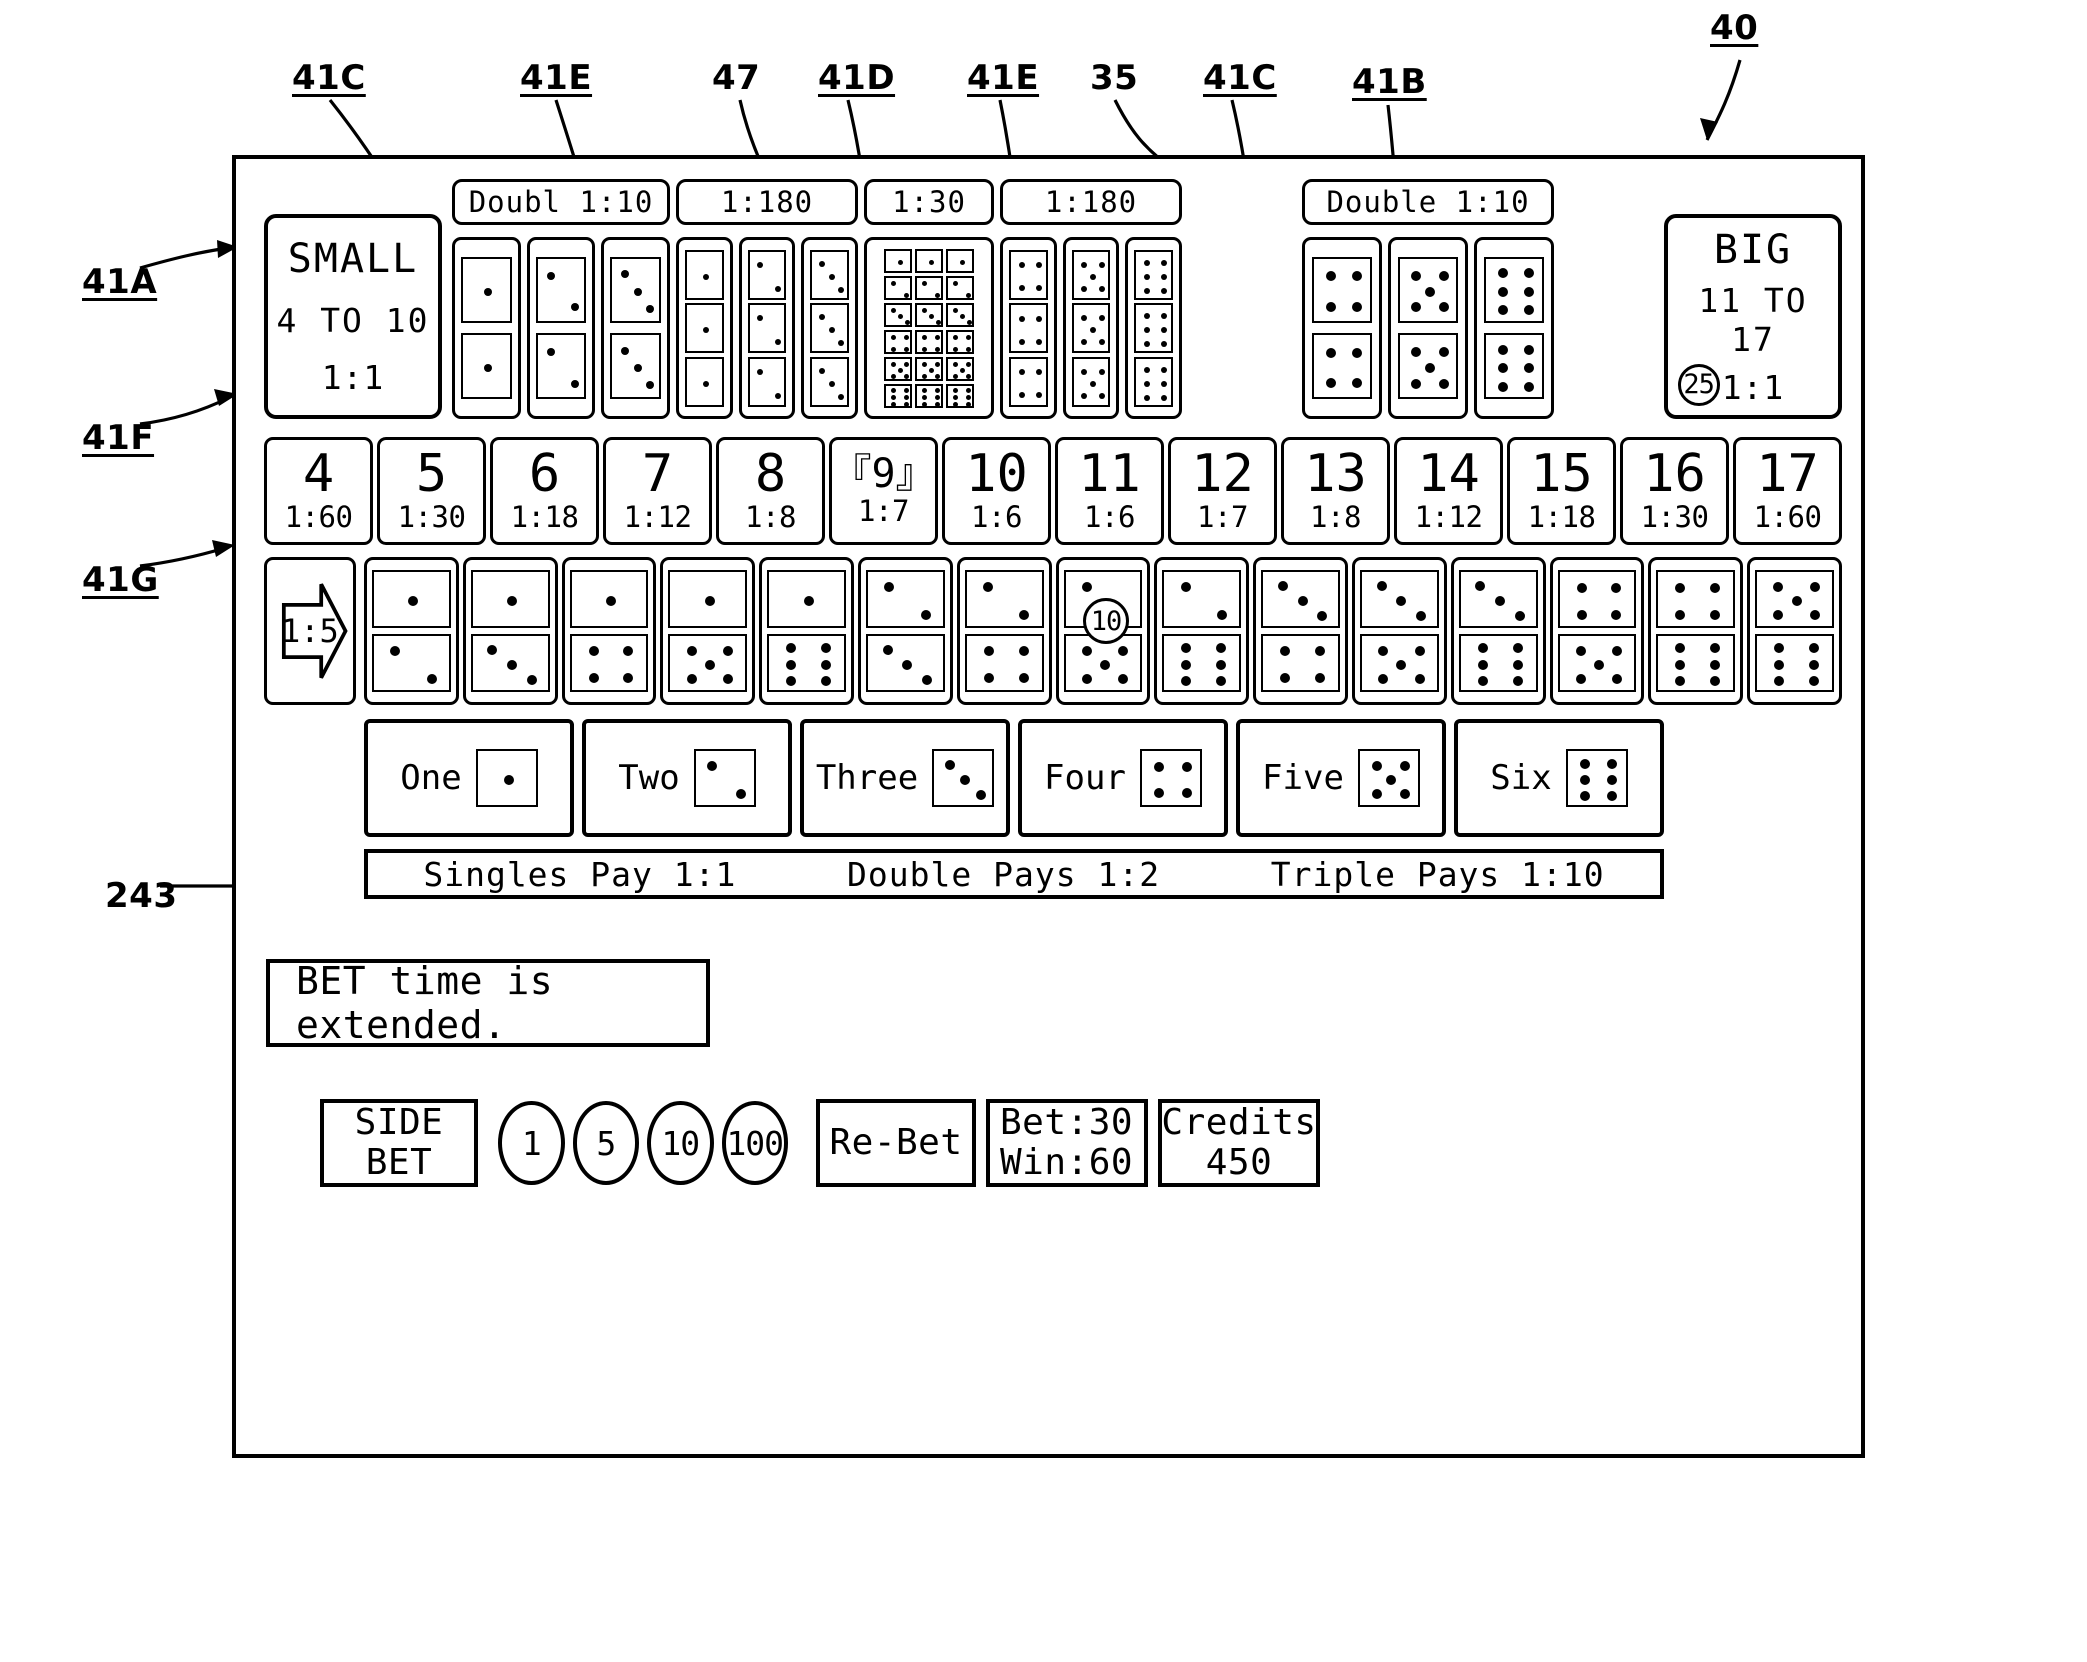 The image size is (2087, 1662). I want to click on side-bet-button: SIDE BET, so click(399, 1143).